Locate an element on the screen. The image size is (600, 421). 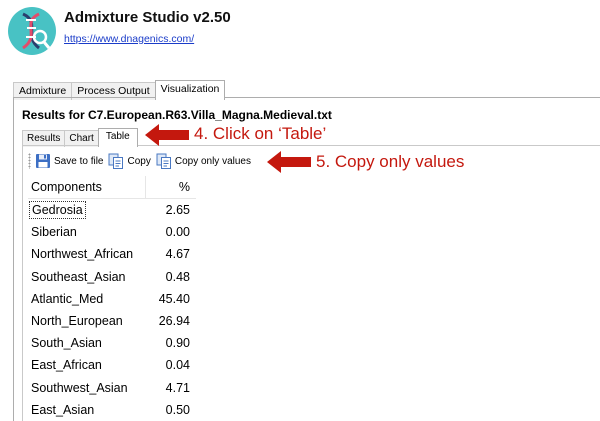
cell-component: Siberian is located at coordinates (87, 232).